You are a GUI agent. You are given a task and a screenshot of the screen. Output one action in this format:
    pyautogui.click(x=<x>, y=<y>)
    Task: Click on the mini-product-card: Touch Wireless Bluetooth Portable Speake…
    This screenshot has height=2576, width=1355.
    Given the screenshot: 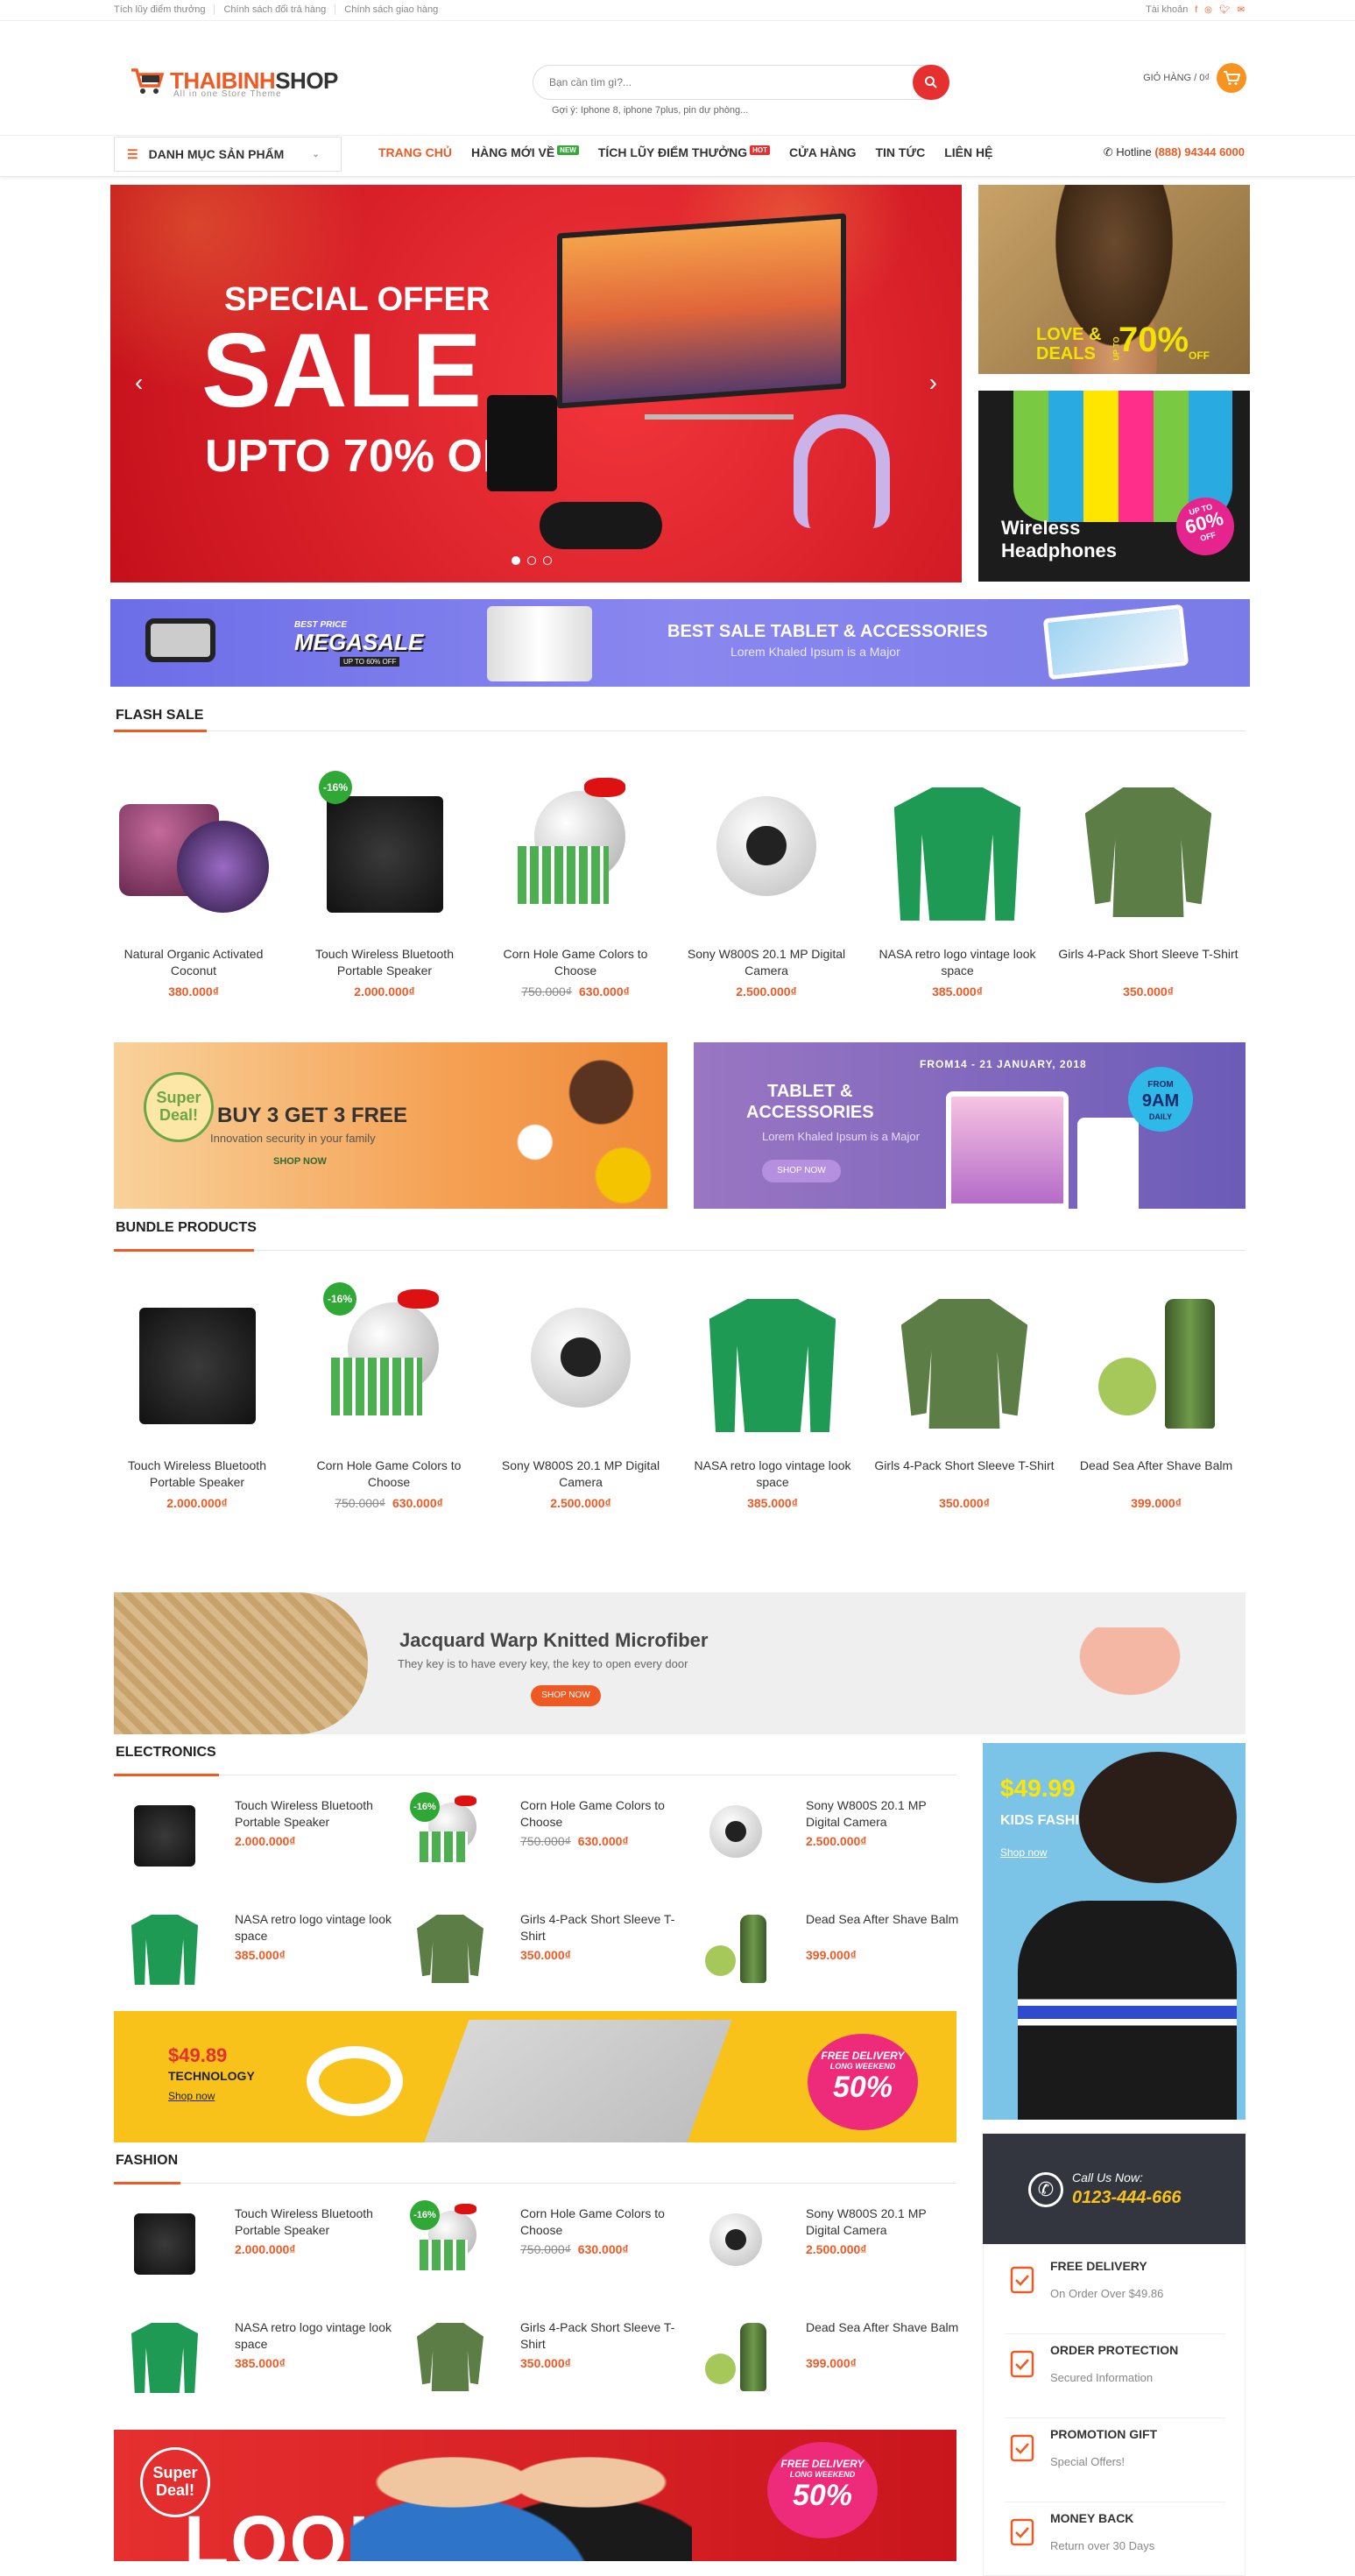 What is the action you would take?
    pyautogui.click(x=261, y=1836)
    